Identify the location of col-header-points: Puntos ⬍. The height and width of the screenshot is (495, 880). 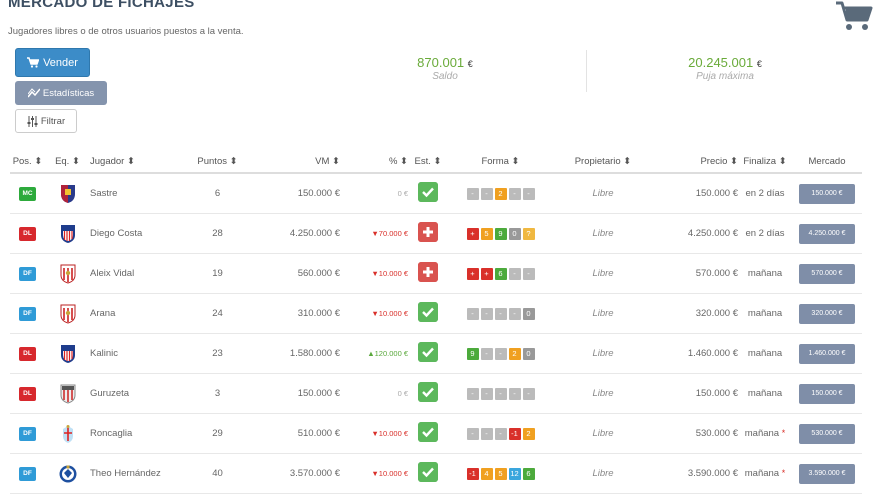
(217, 162).